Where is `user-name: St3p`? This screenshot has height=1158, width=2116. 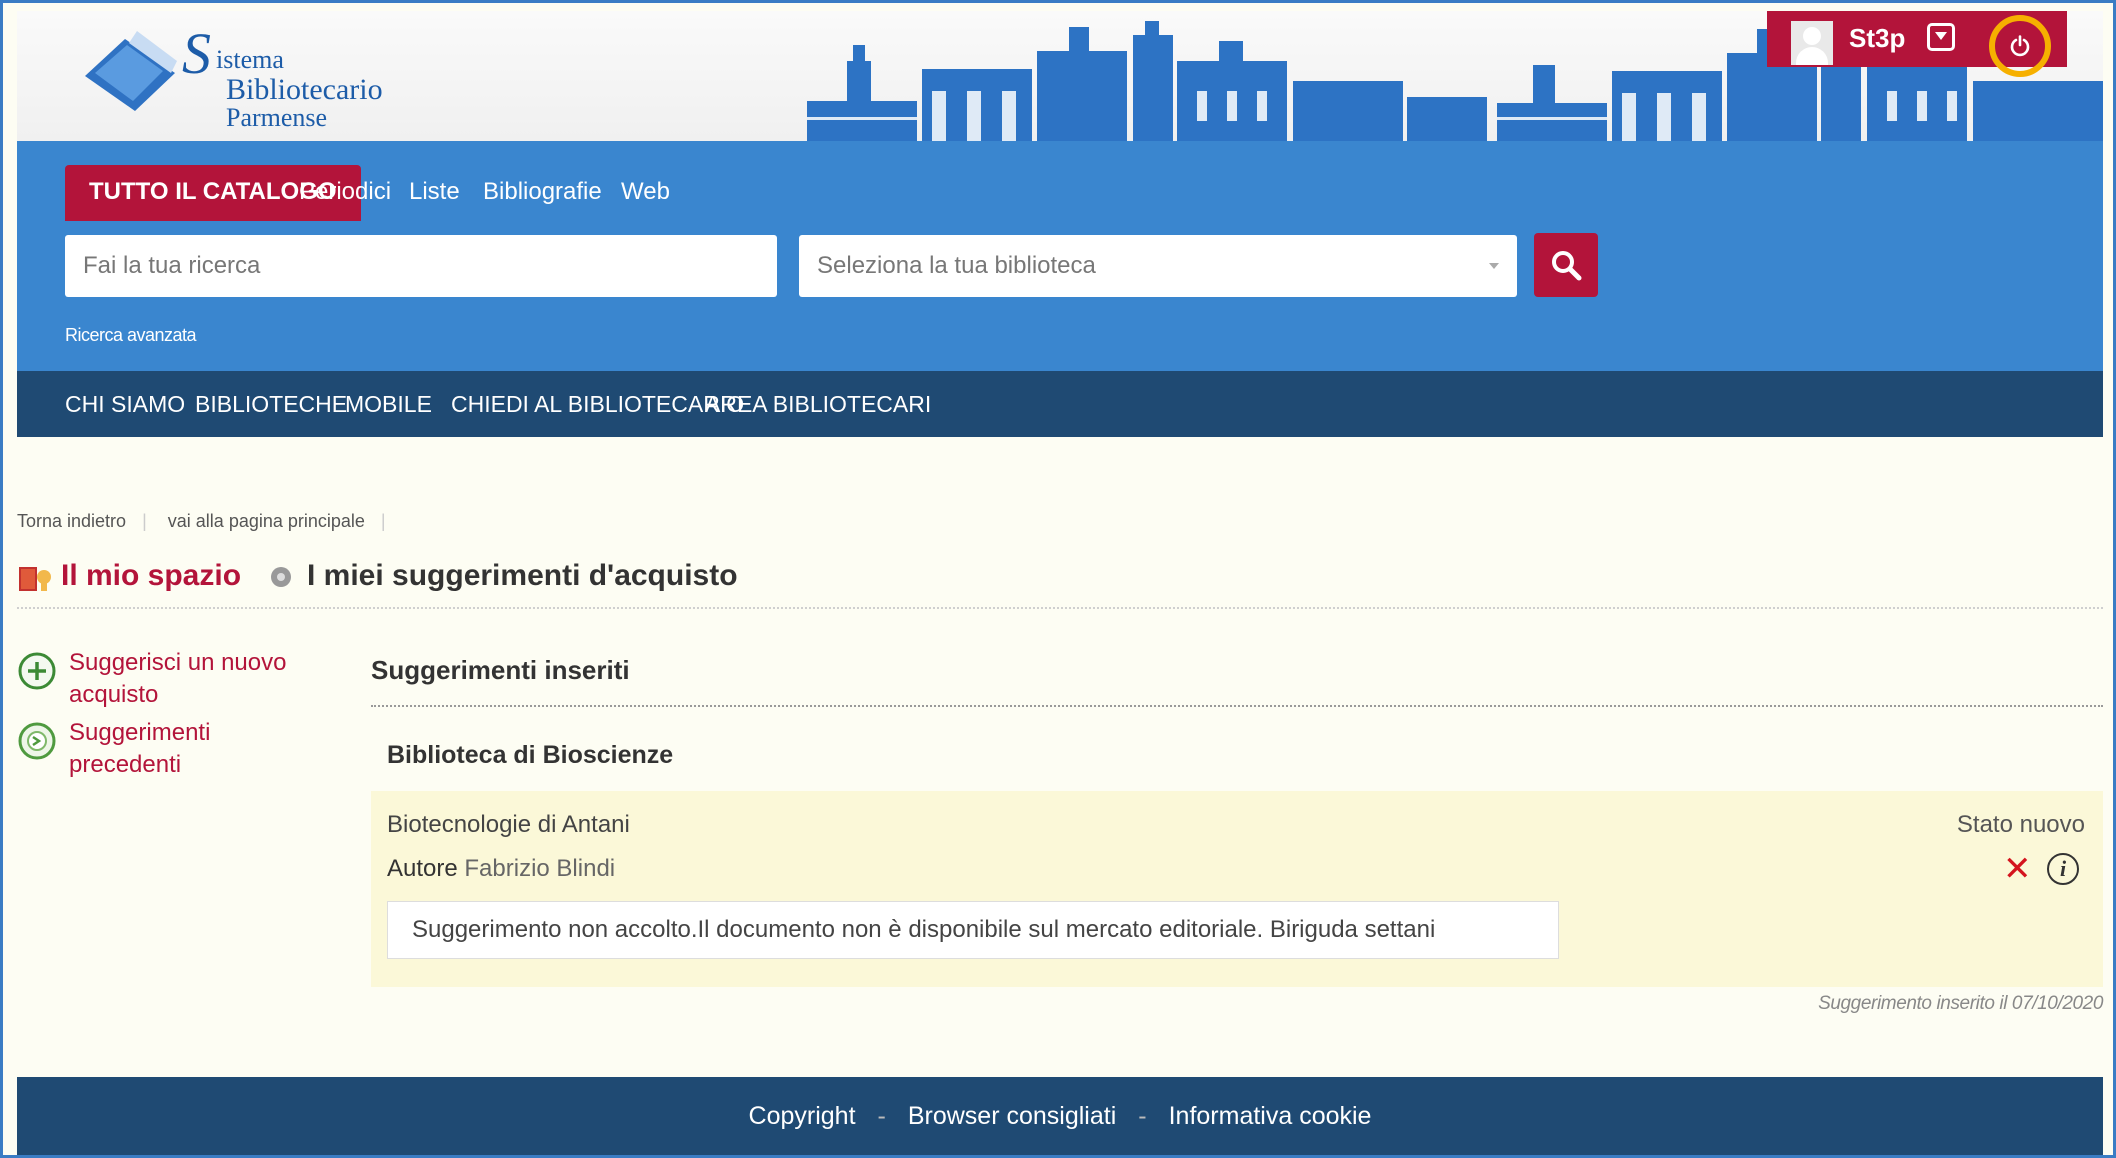
user-name: St3p is located at coordinates (1877, 38).